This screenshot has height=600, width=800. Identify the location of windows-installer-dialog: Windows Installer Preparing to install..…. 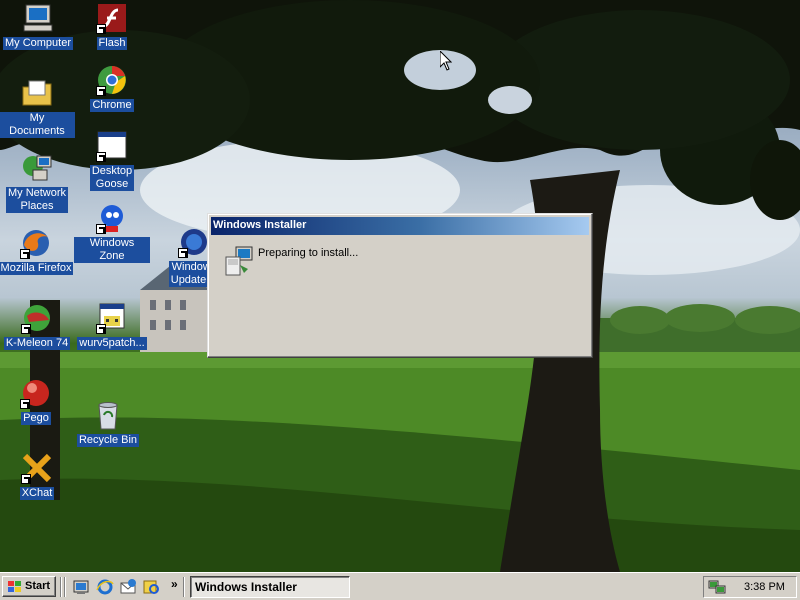
(400, 285).